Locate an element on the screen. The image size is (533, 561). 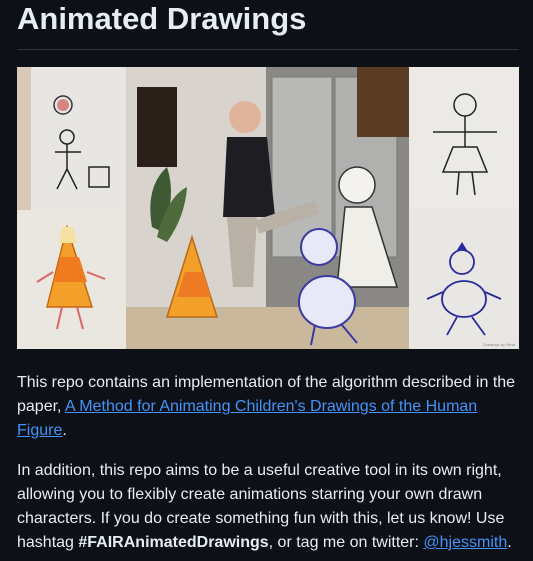
drawing-panel-top-right is located at coordinates (464, 137).